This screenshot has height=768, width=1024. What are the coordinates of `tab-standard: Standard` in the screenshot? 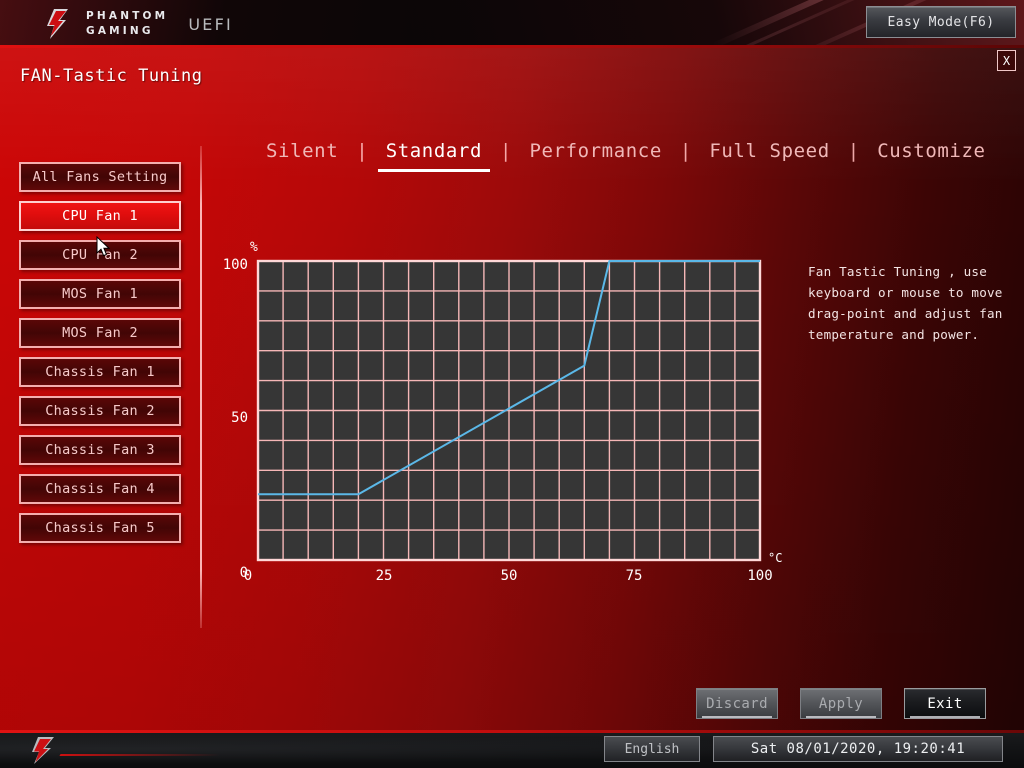 It's located at (434, 155).